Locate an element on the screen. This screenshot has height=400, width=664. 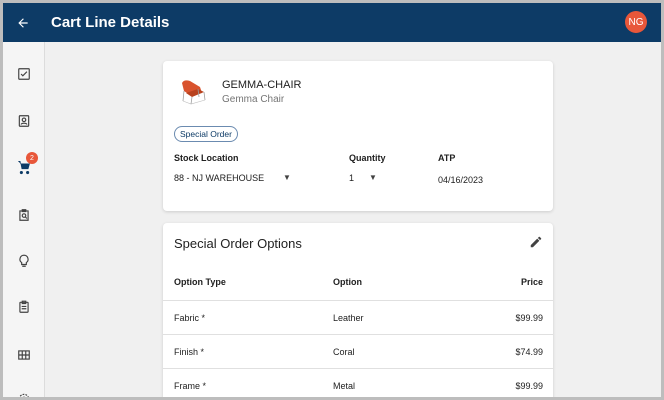
column-header-option: Option is located at coordinates (347, 282).